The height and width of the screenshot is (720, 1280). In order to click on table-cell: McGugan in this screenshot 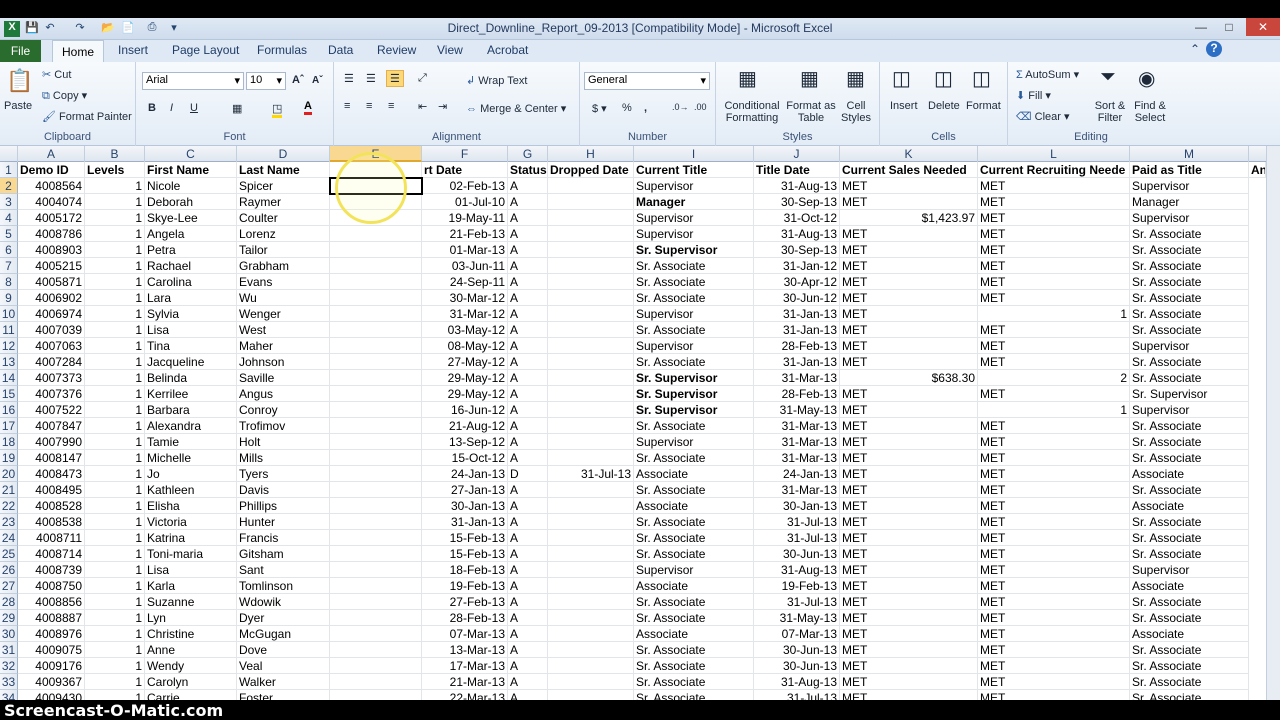, I will do `click(283, 634)`.